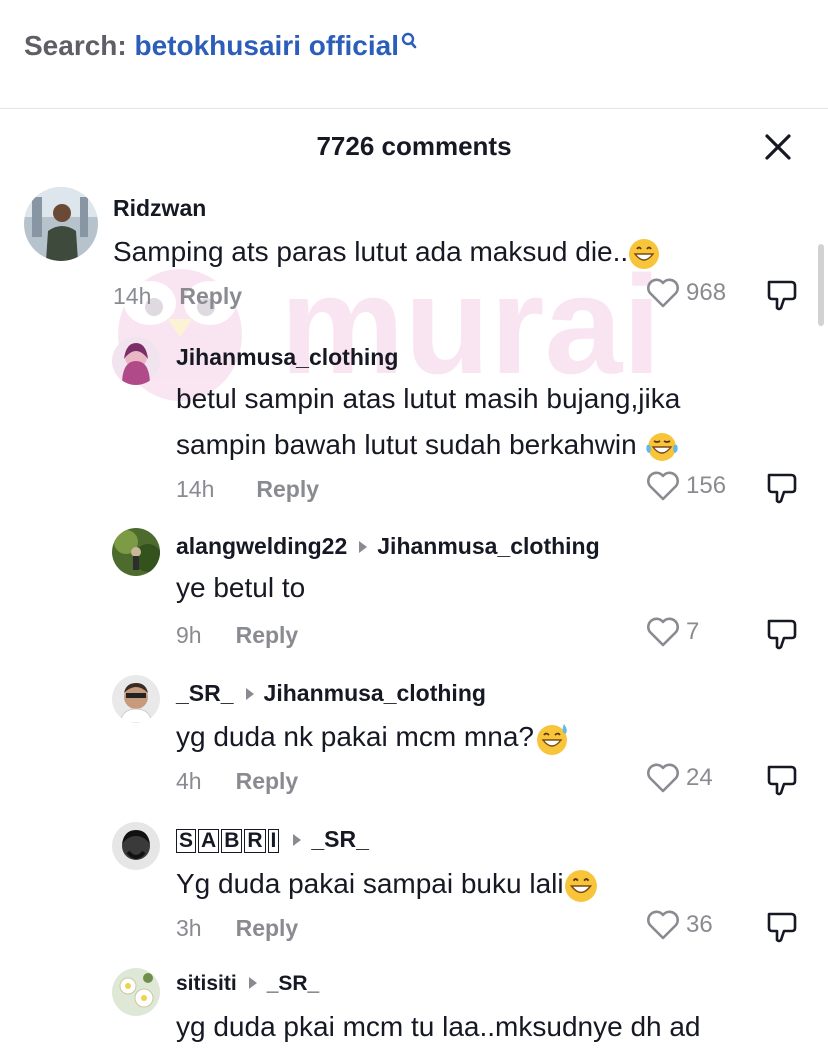 This screenshot has width=828, height=1050. Describe the element at coordinates (209, 841) in the screenshot. I see `username-letter: A` at that location.